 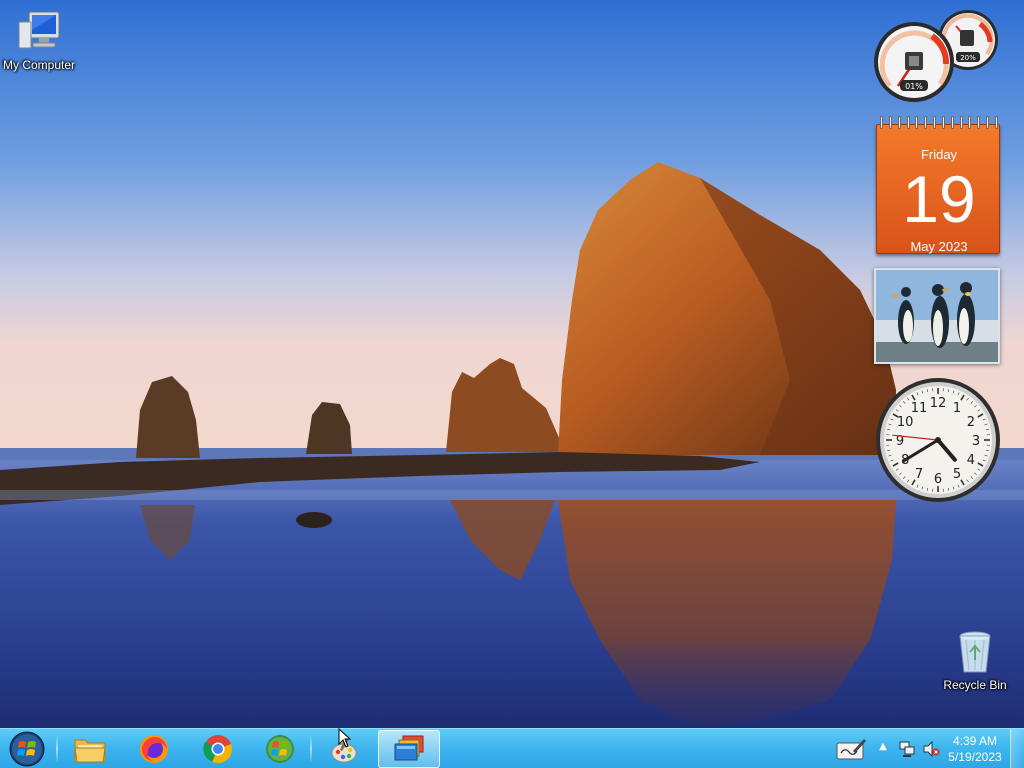 I want to click on folder-icon, so click(x=90, y=751).